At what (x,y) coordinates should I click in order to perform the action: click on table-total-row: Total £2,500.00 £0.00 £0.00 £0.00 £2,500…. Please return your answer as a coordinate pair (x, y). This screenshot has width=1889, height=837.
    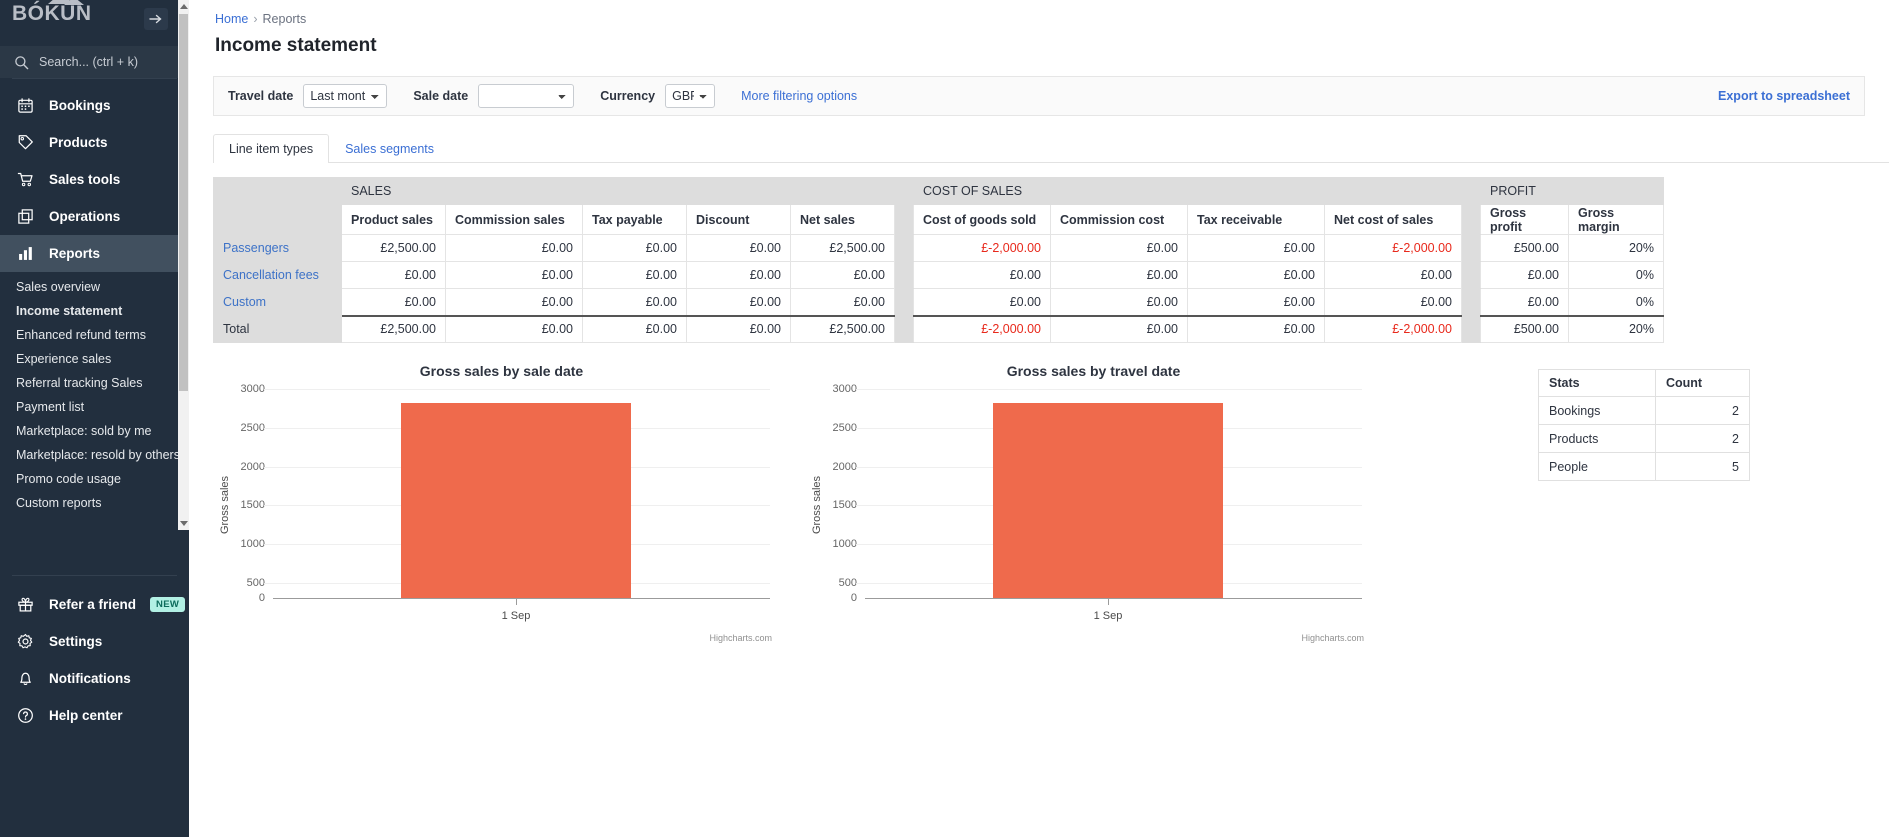
    Looking at the image, I should click on (938, 328).